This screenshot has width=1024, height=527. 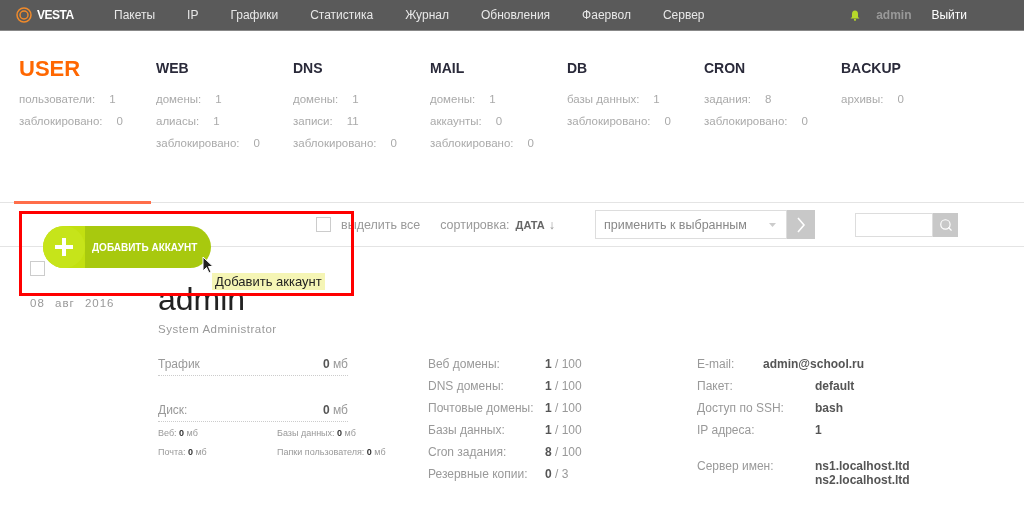 I want to click on menu-link: Сервер, so click(x=683, y=15).